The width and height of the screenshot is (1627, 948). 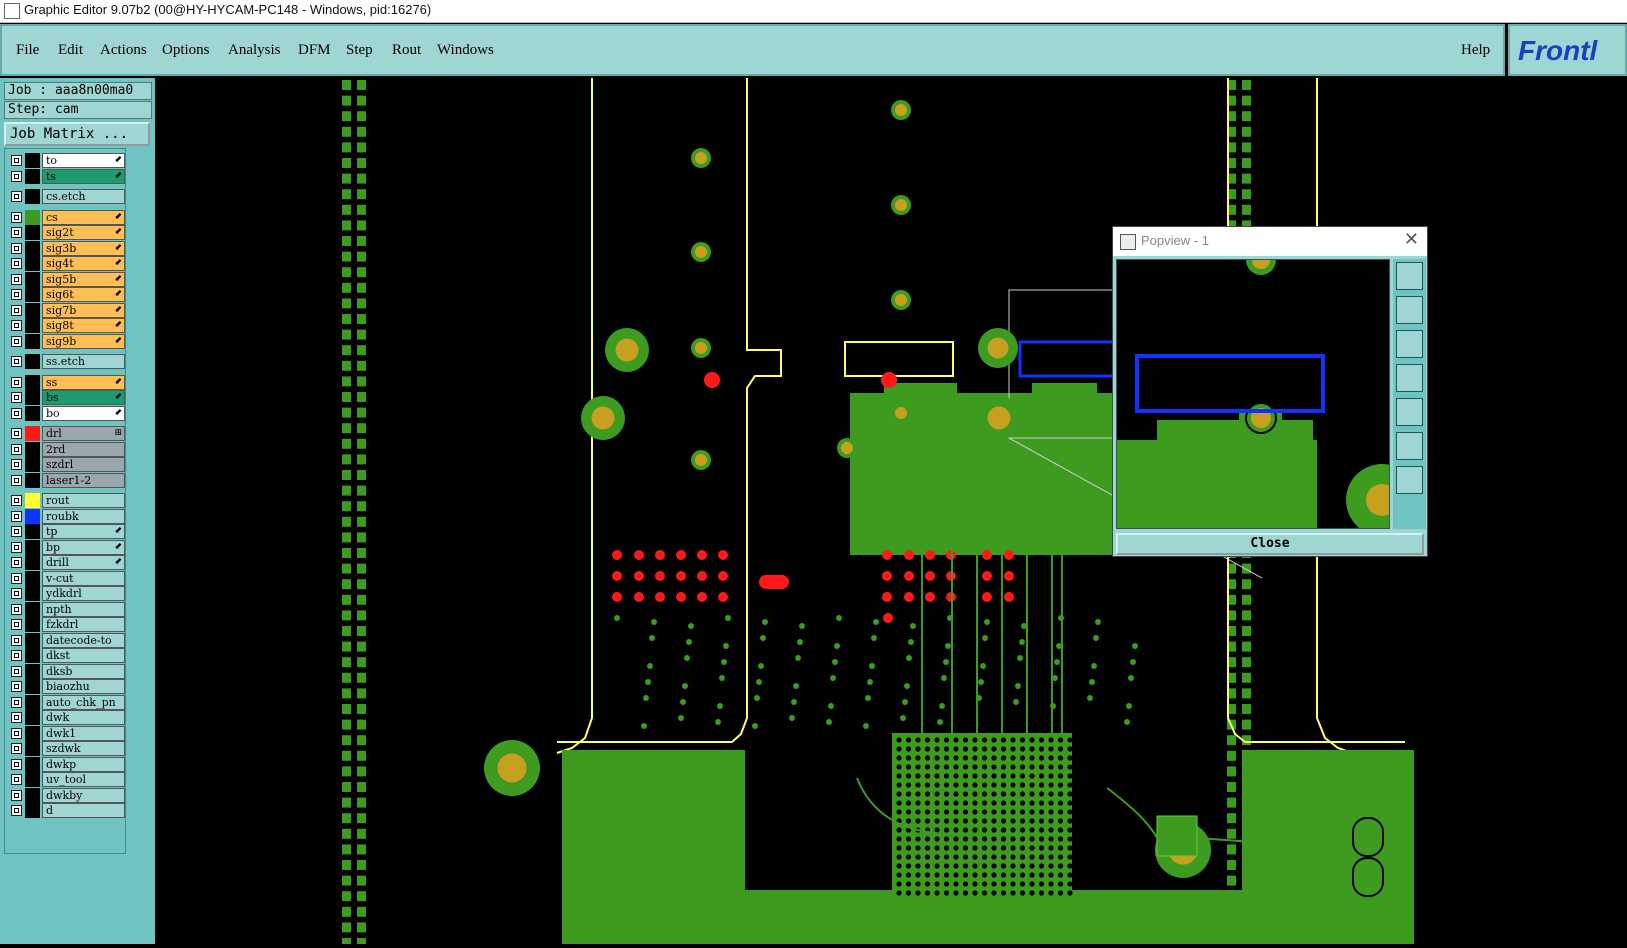 What do you see at coordinates (83, 531) in the screenshot?
I see `layer-name: tp ⬋` at bounding box center [83, 531].